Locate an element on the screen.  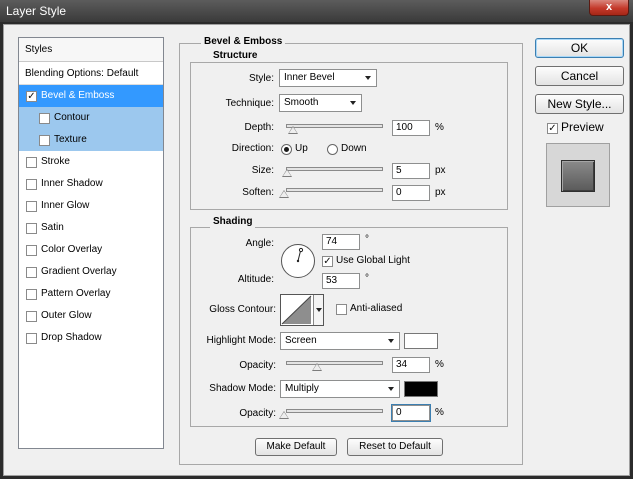
highlight-opacity-slider-thumb is located at coordinates (317, 367).